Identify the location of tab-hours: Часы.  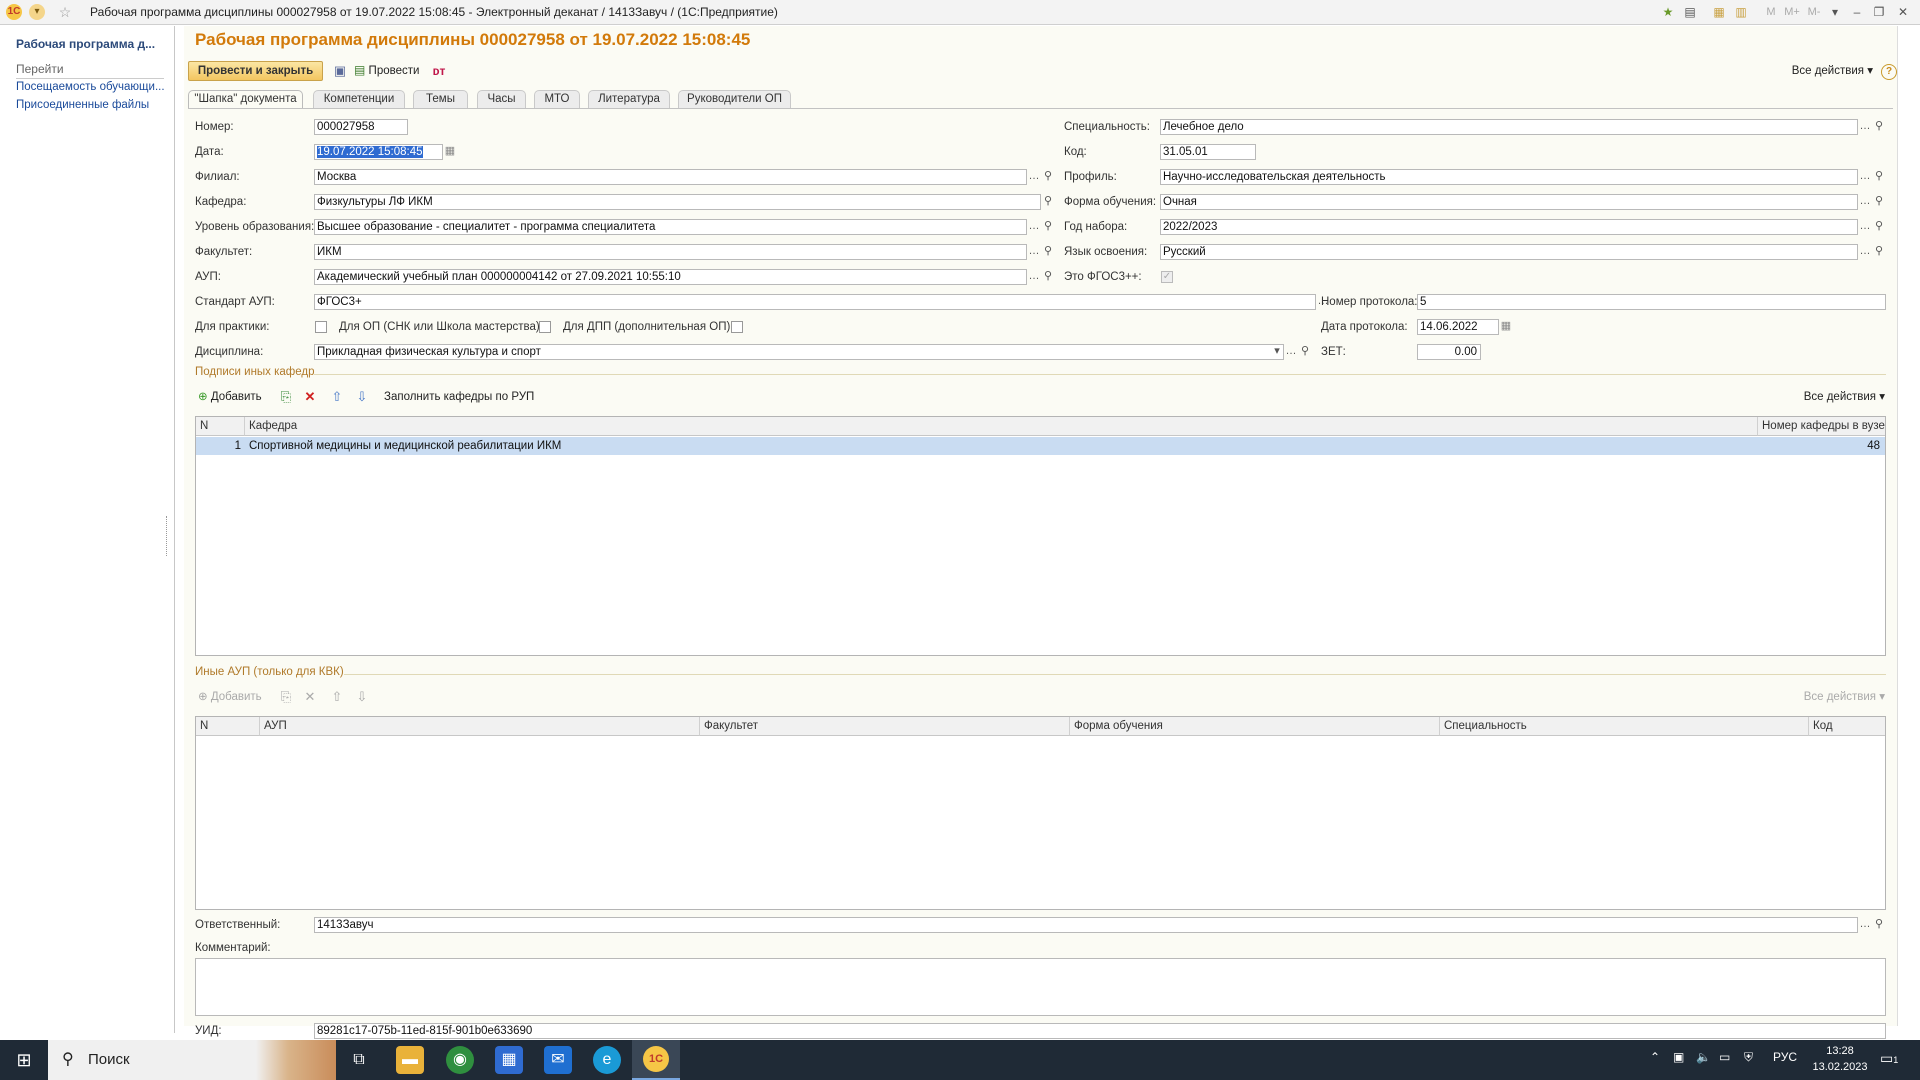
(501, 99).